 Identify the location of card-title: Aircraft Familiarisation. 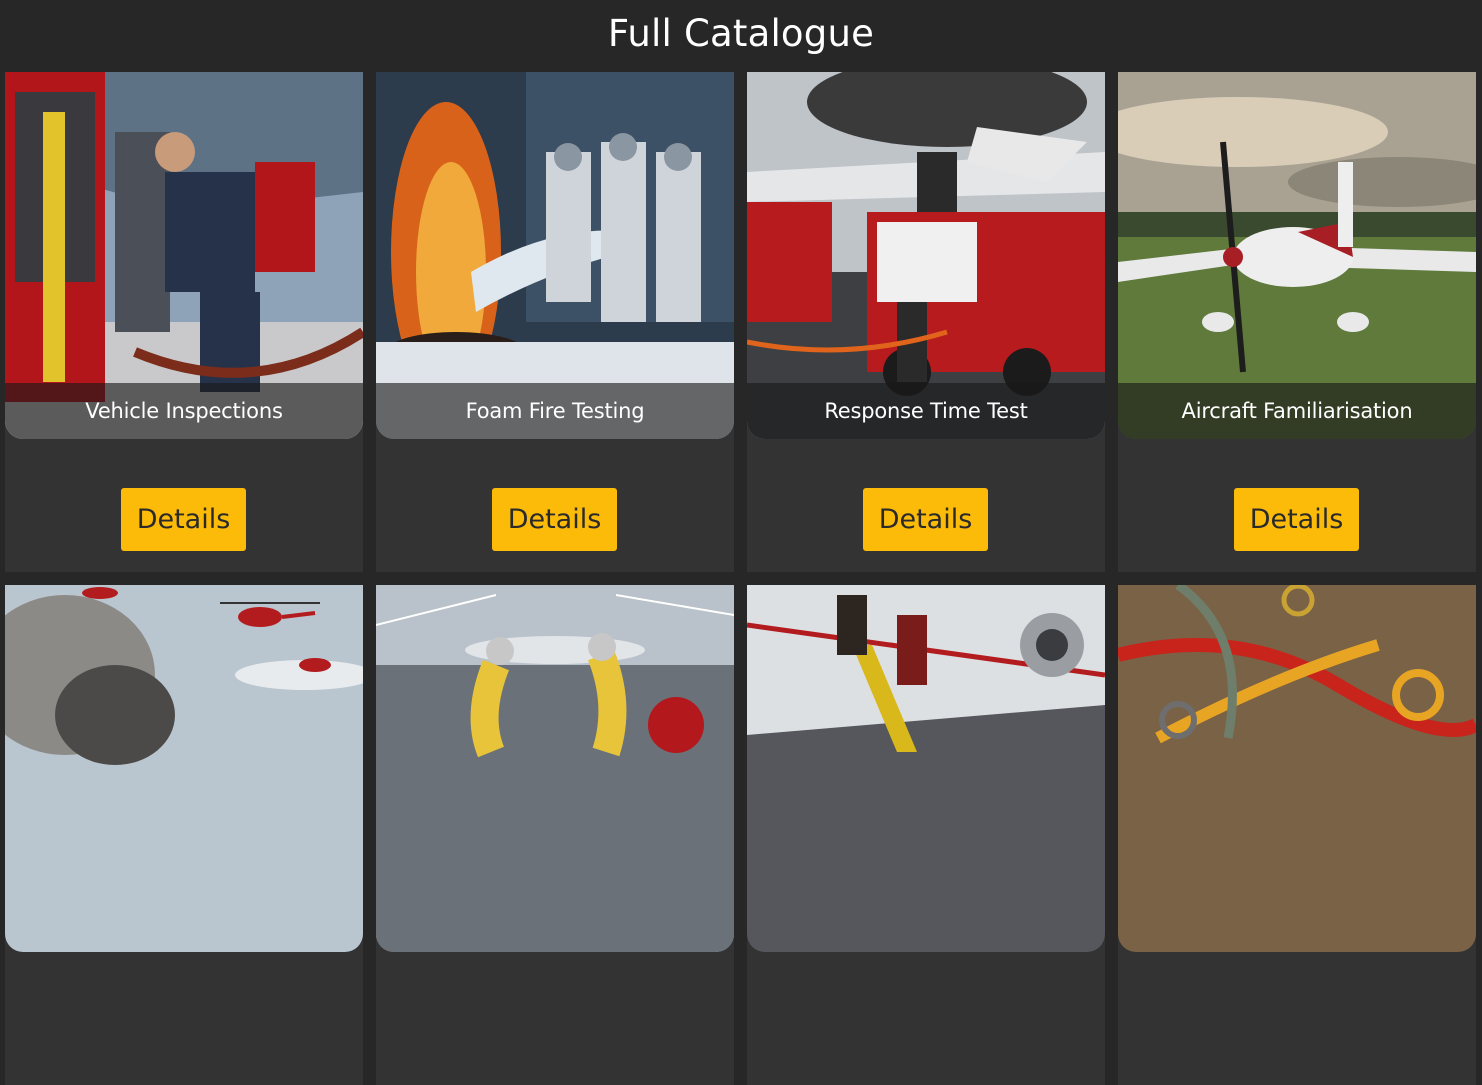
(1297, 411).